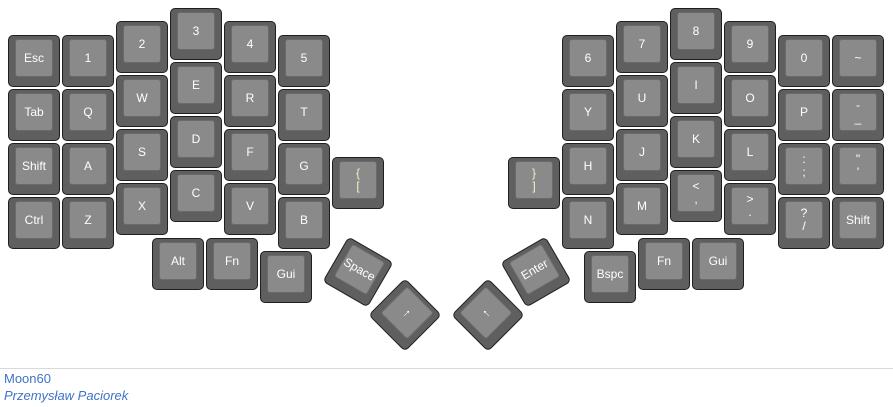 This screenshot has height=407, width=893. I want to click on key-space: Space, so click(358, 272).